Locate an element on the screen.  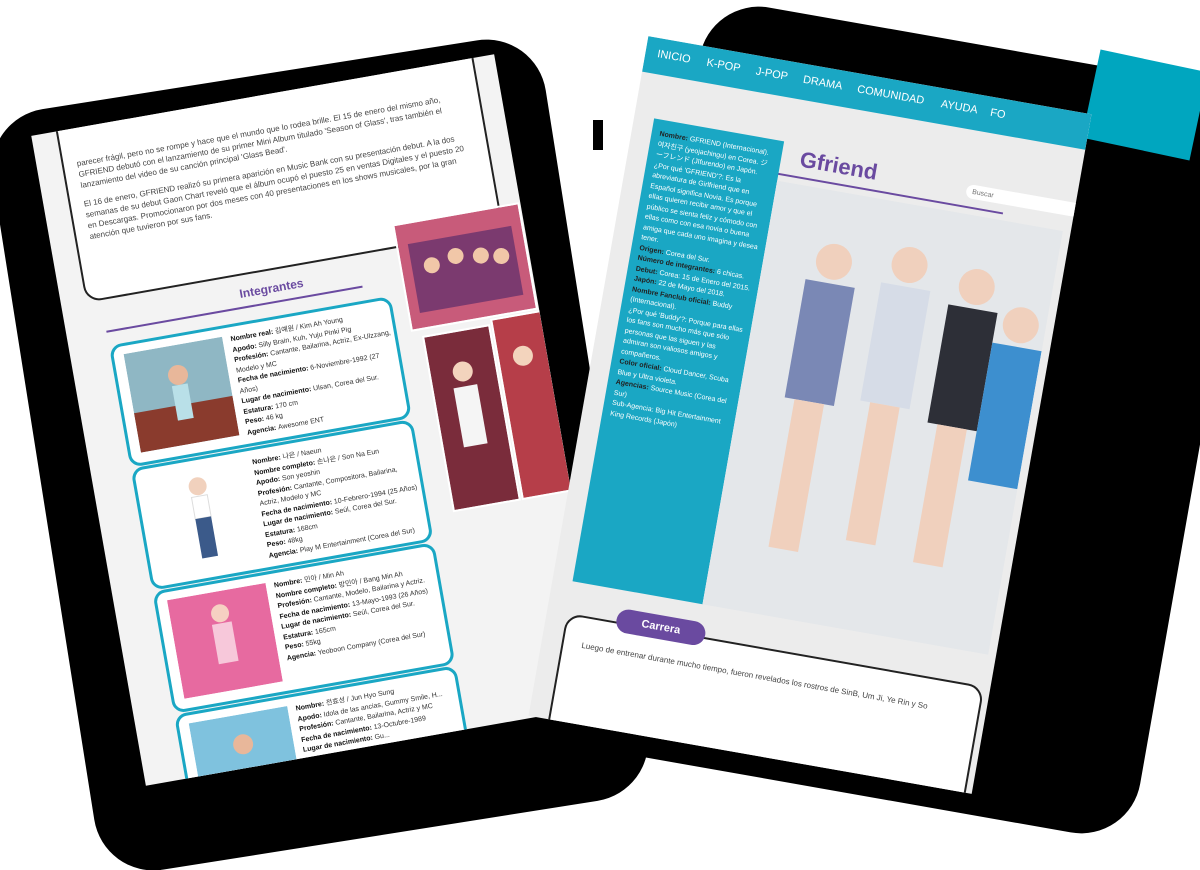
nav-kpop: K-POP is located at coordinates (724, 66).